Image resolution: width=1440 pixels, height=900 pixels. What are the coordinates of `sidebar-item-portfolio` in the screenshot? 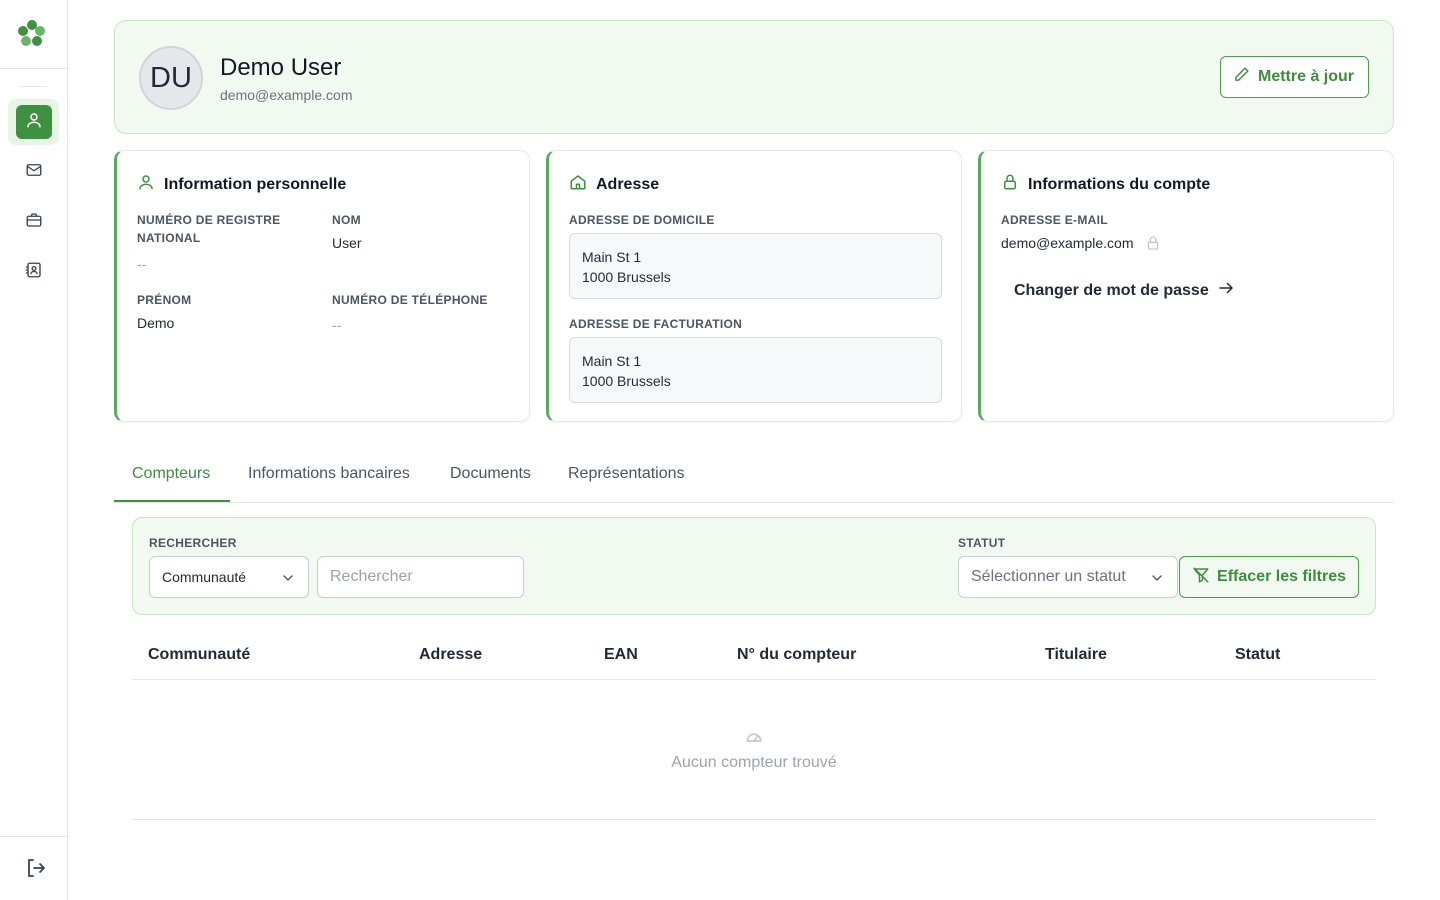 It's located at (33, 222).